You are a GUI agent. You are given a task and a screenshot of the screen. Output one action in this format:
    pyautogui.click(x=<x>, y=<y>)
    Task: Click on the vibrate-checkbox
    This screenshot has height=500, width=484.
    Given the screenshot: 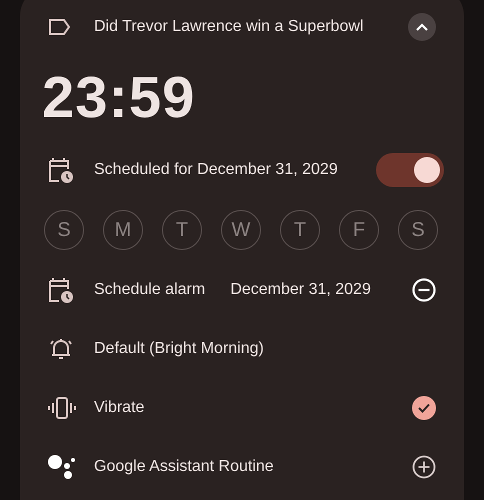 What is the action you would take?
    pyautogui.click(x=424, y=408)
    